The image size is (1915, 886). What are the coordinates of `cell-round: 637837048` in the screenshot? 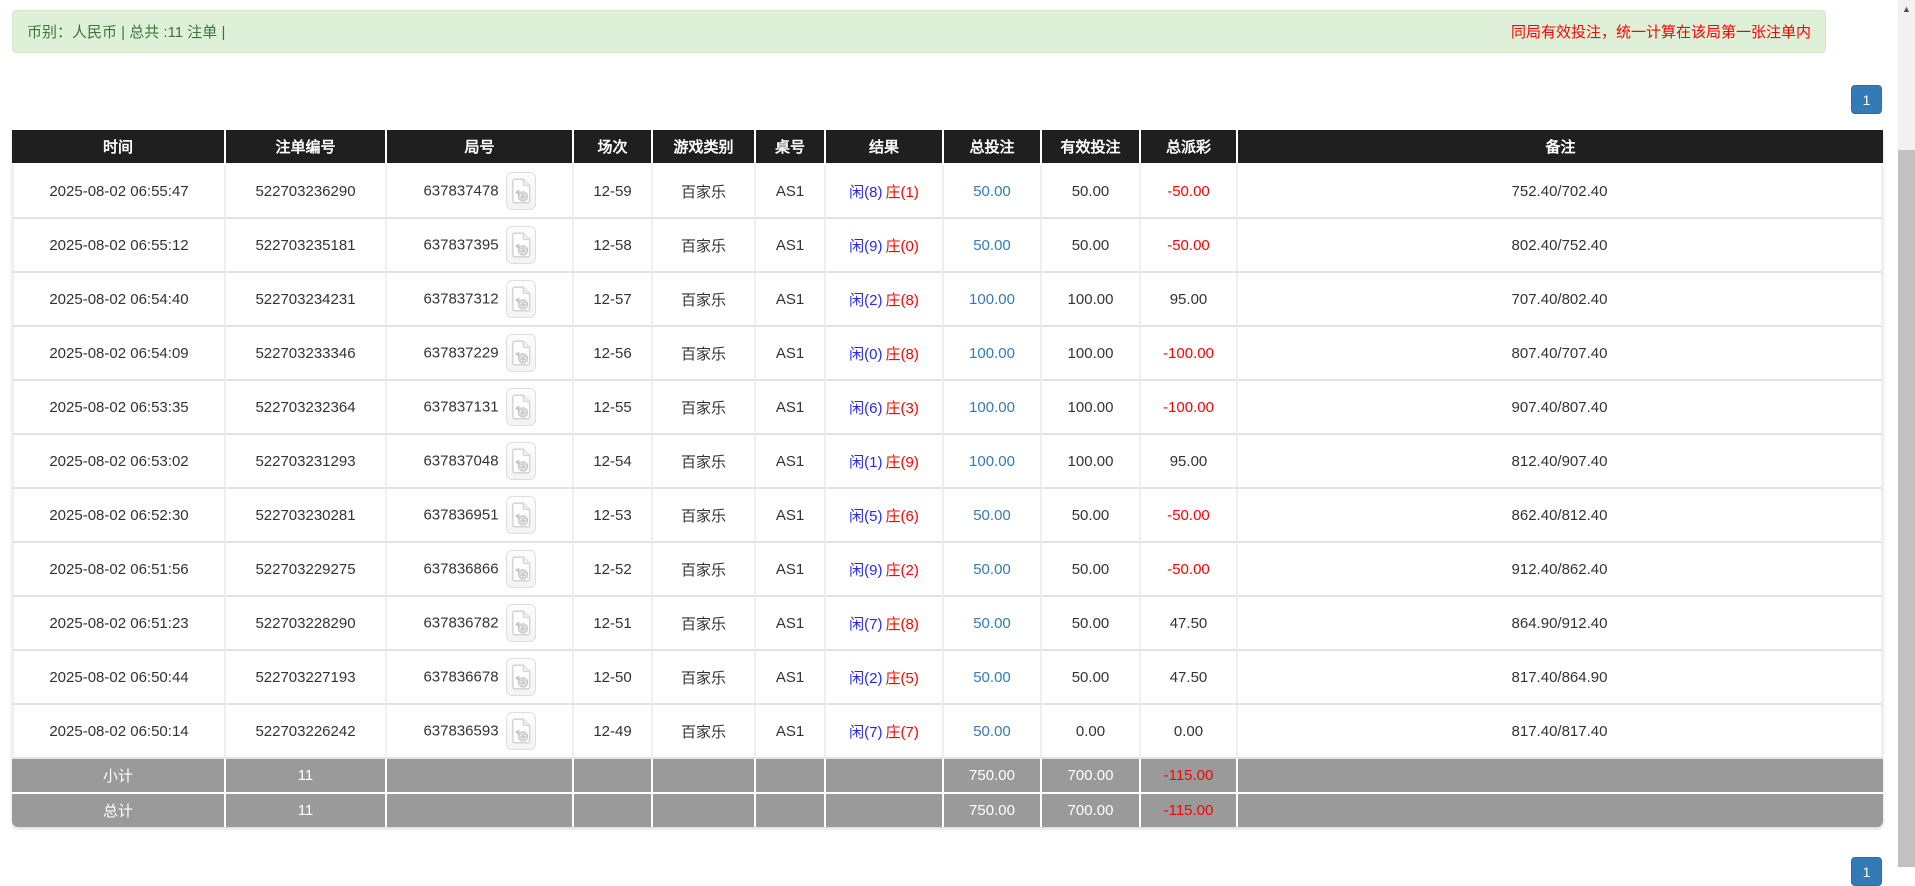 It's located at (480, 462).